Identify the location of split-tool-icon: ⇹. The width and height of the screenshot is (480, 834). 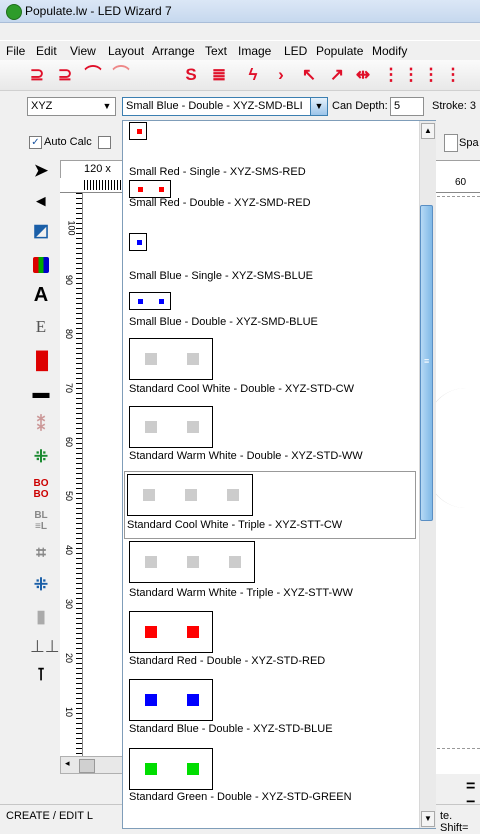
(363, 75).